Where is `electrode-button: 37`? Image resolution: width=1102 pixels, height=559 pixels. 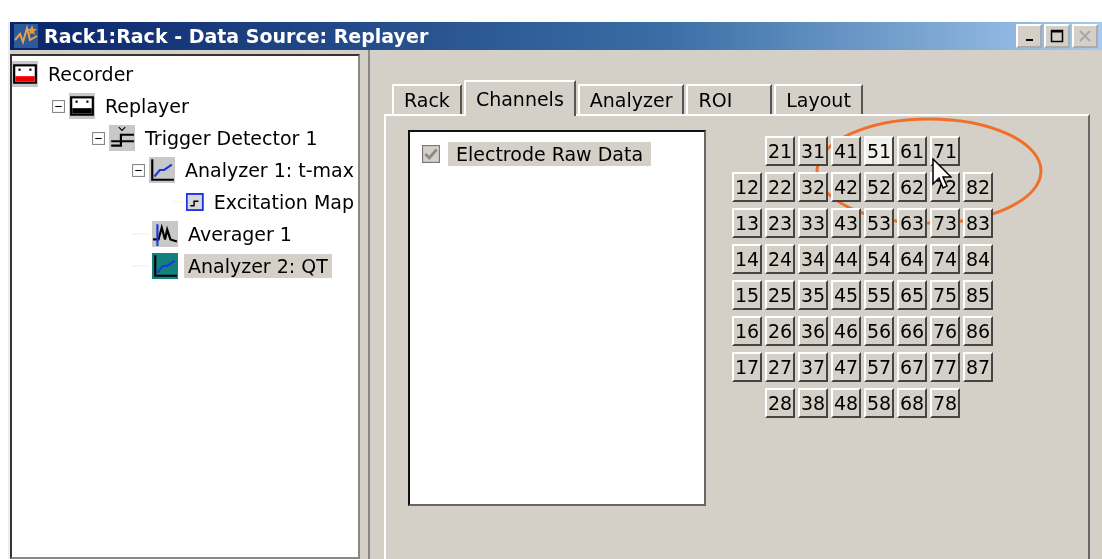 electrode-button: 37 is located at coordinates (813, 367).